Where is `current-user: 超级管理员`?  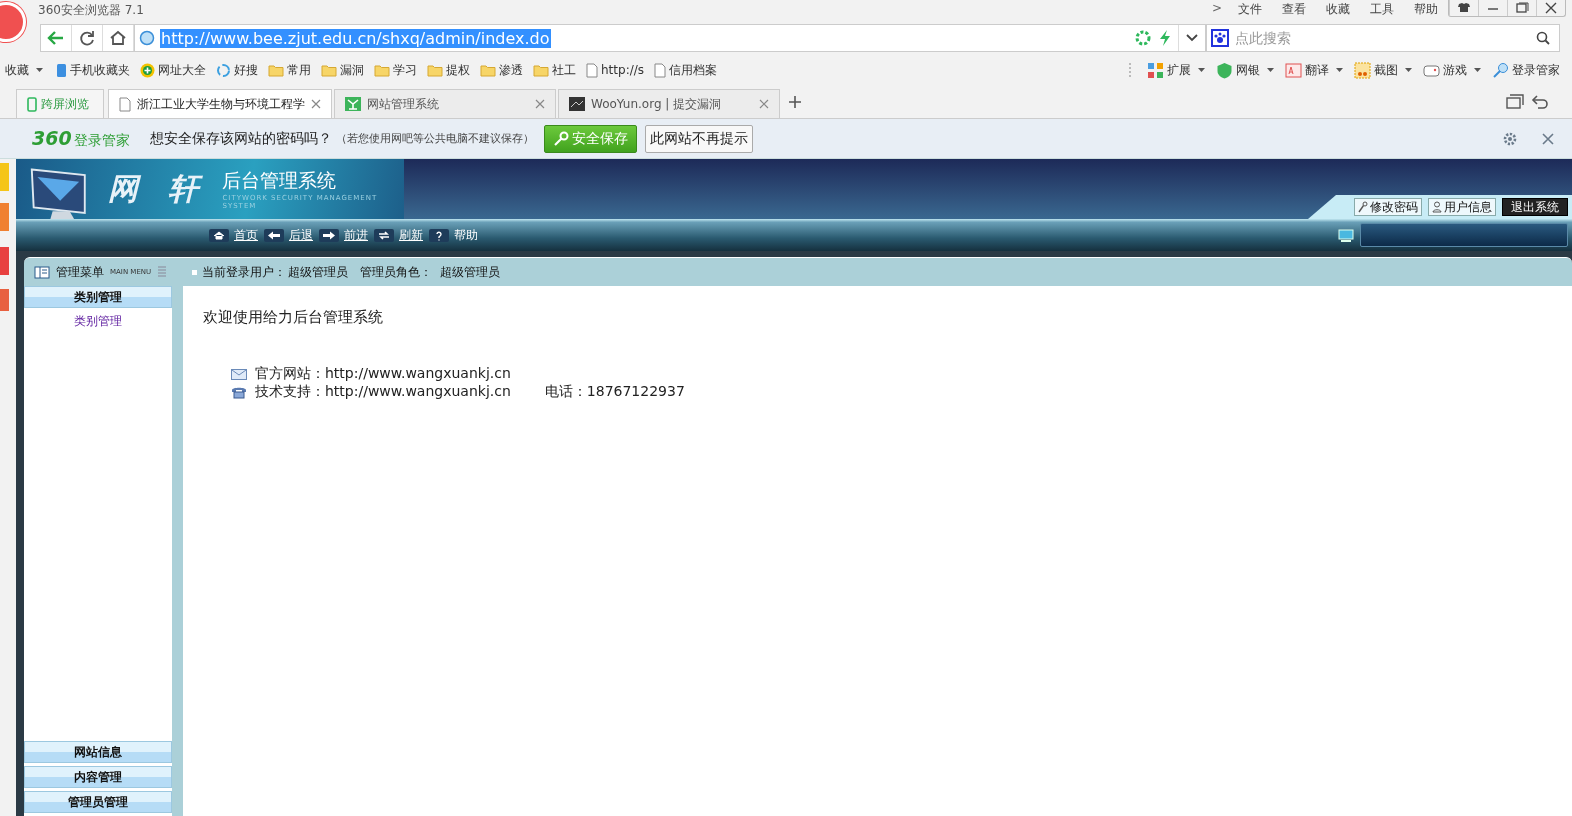 current-user: 超级管理员 is located at coordinates (318, 272).